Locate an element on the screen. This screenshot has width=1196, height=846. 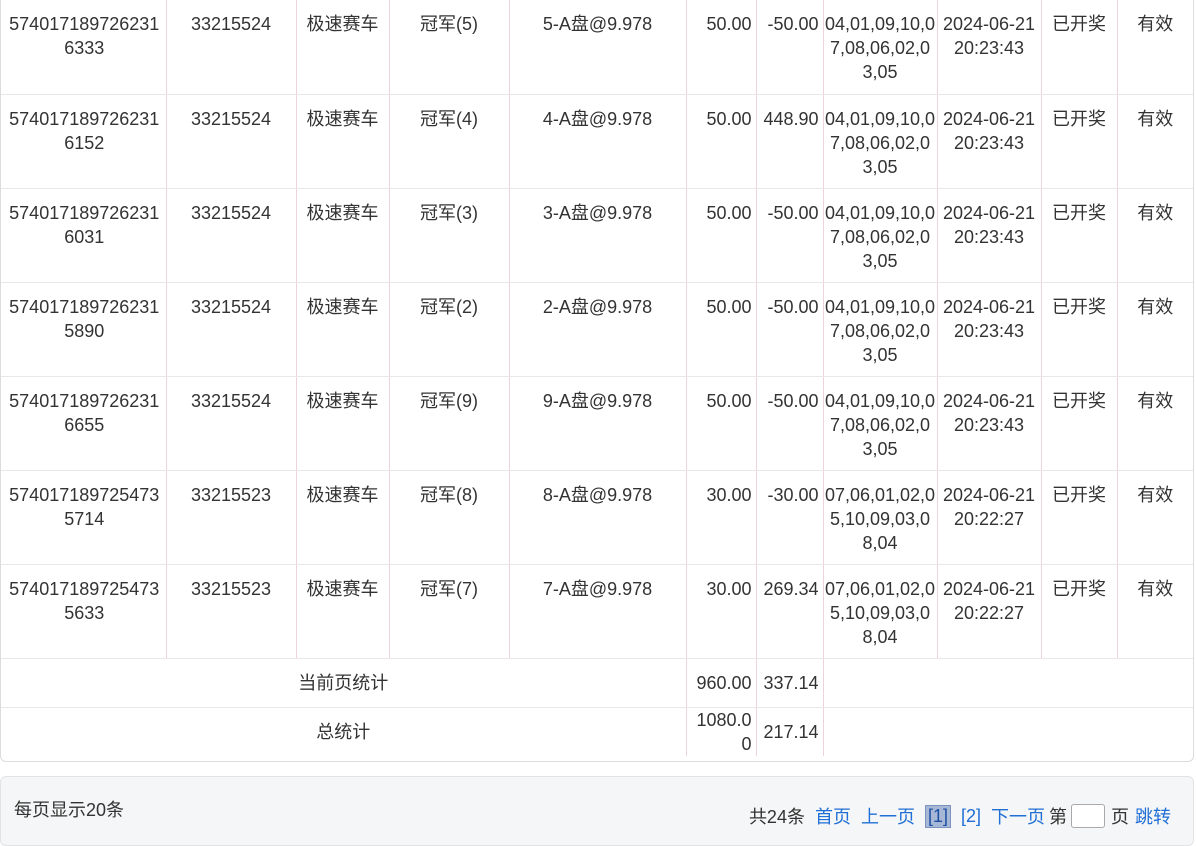
bet-content-cell: 8-A盘@9.978 is located at coordinates (598, 517).